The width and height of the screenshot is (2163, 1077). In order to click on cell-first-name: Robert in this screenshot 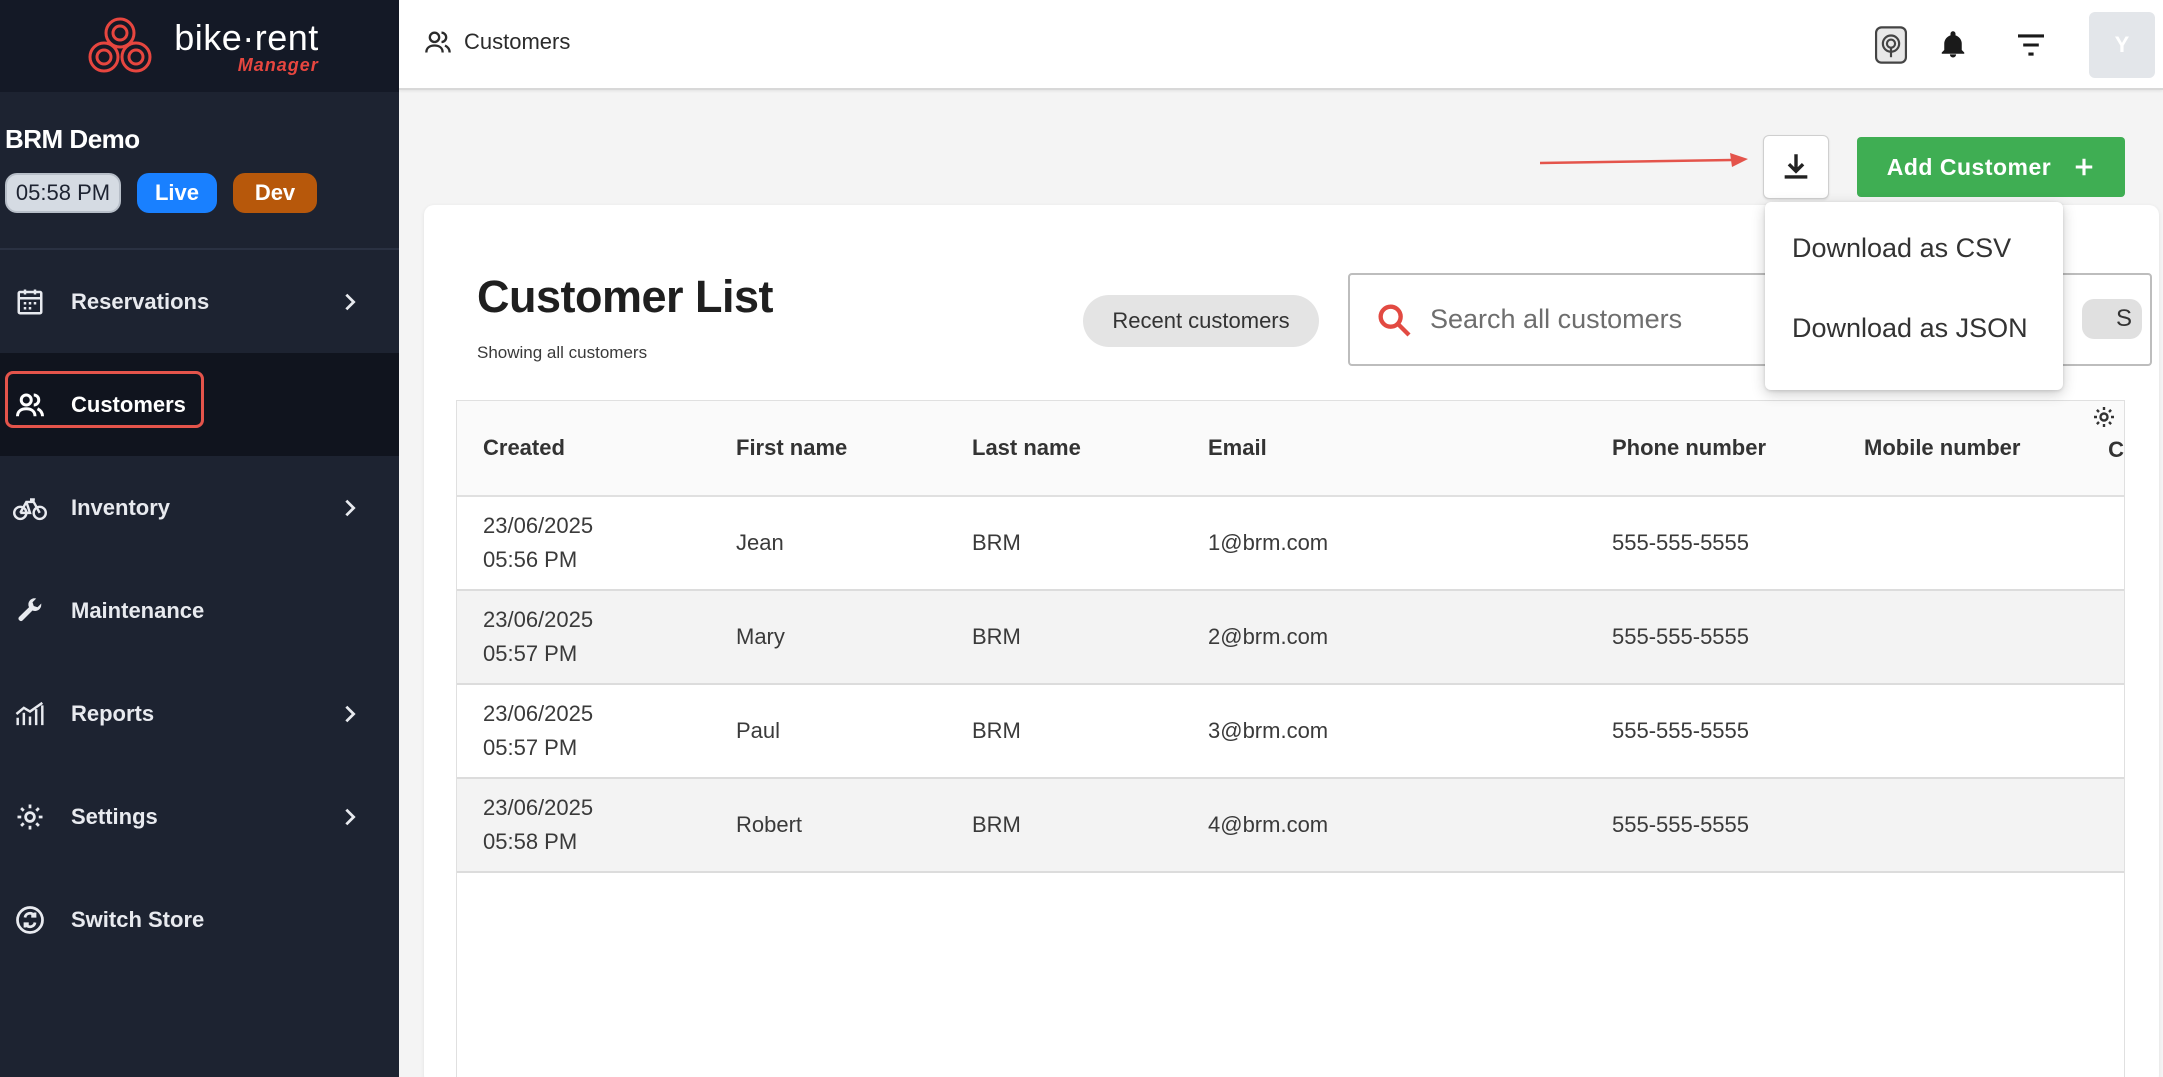, I will do `click(769, 824)`.